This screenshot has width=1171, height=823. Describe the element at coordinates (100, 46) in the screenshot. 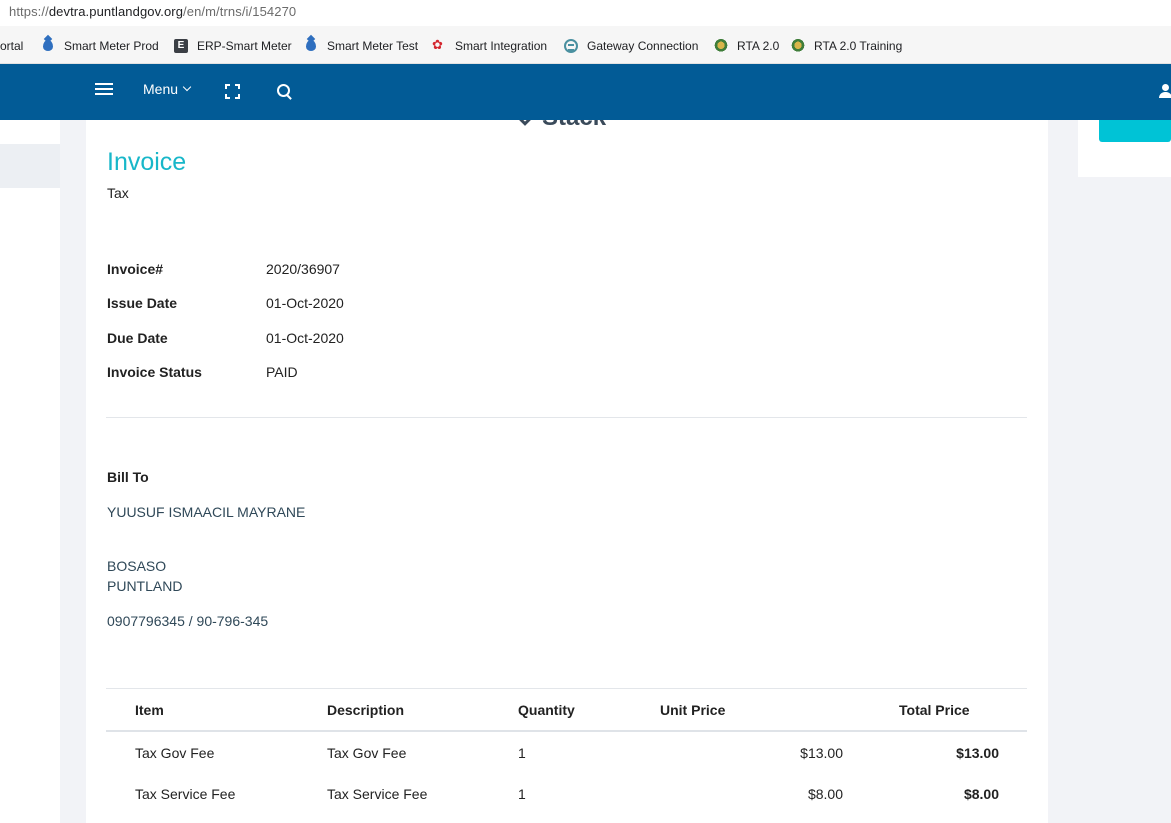

I see `bookmark-smart-meter-prod: Smart Meter Prod` at that location.